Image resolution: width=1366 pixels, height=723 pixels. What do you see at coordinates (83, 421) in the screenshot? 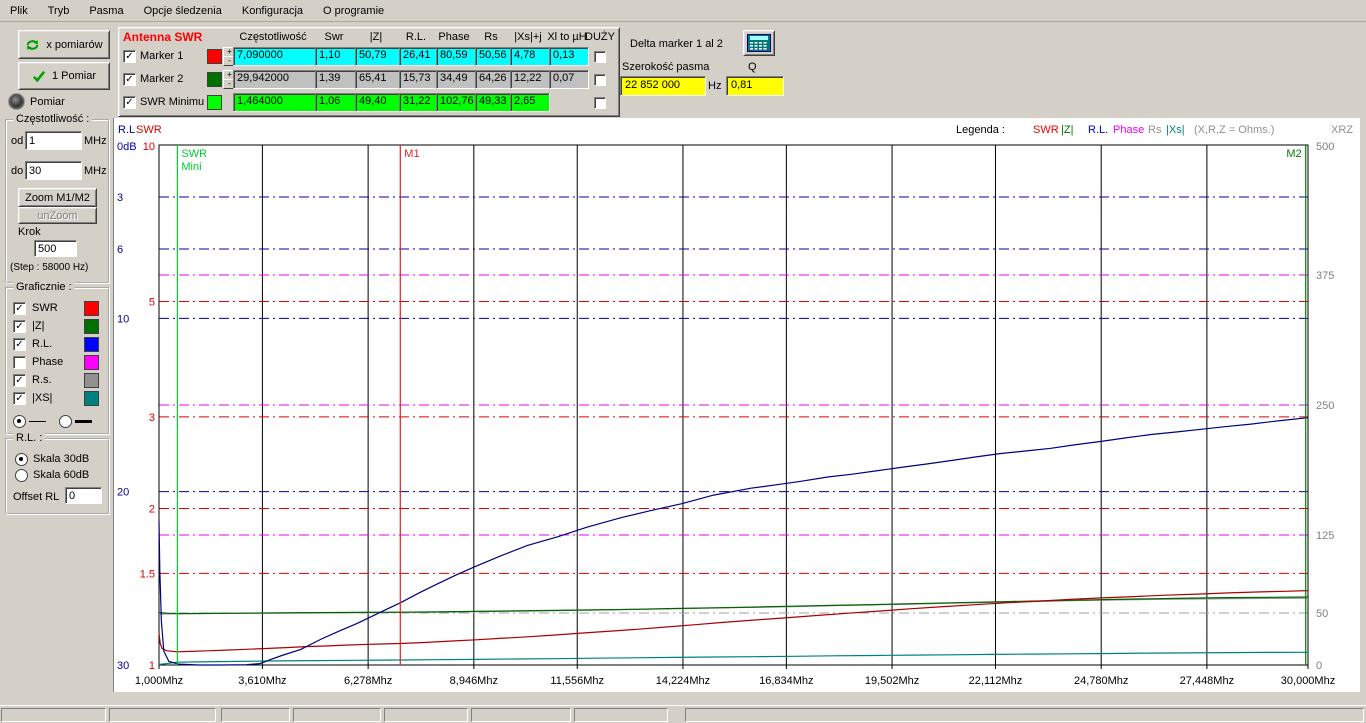
I see `thick-line-sample` at bounding box center [83, 421].